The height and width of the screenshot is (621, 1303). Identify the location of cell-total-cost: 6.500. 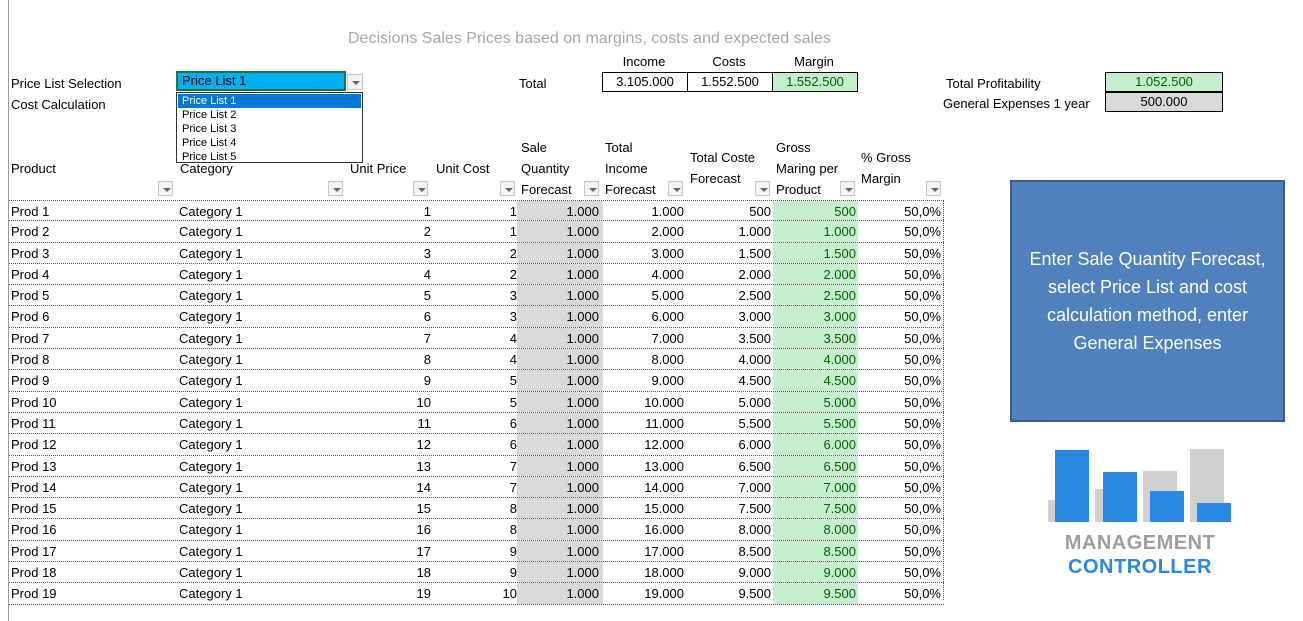
(730, 466).